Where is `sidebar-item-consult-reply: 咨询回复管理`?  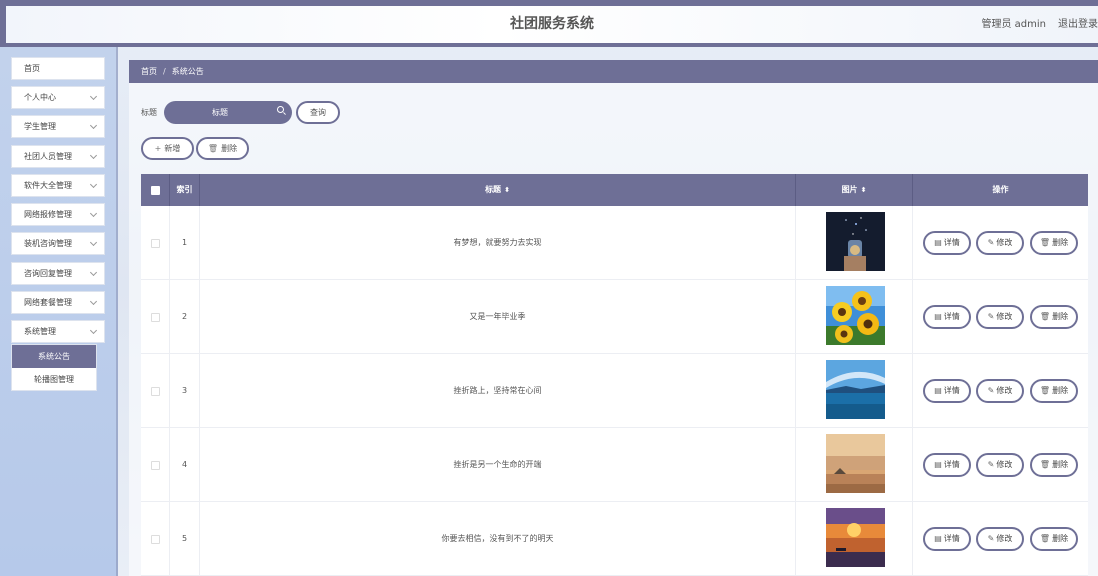 sidebar-item-consult-reply: 咨询回复管理 is located at coordinates (58, 273).